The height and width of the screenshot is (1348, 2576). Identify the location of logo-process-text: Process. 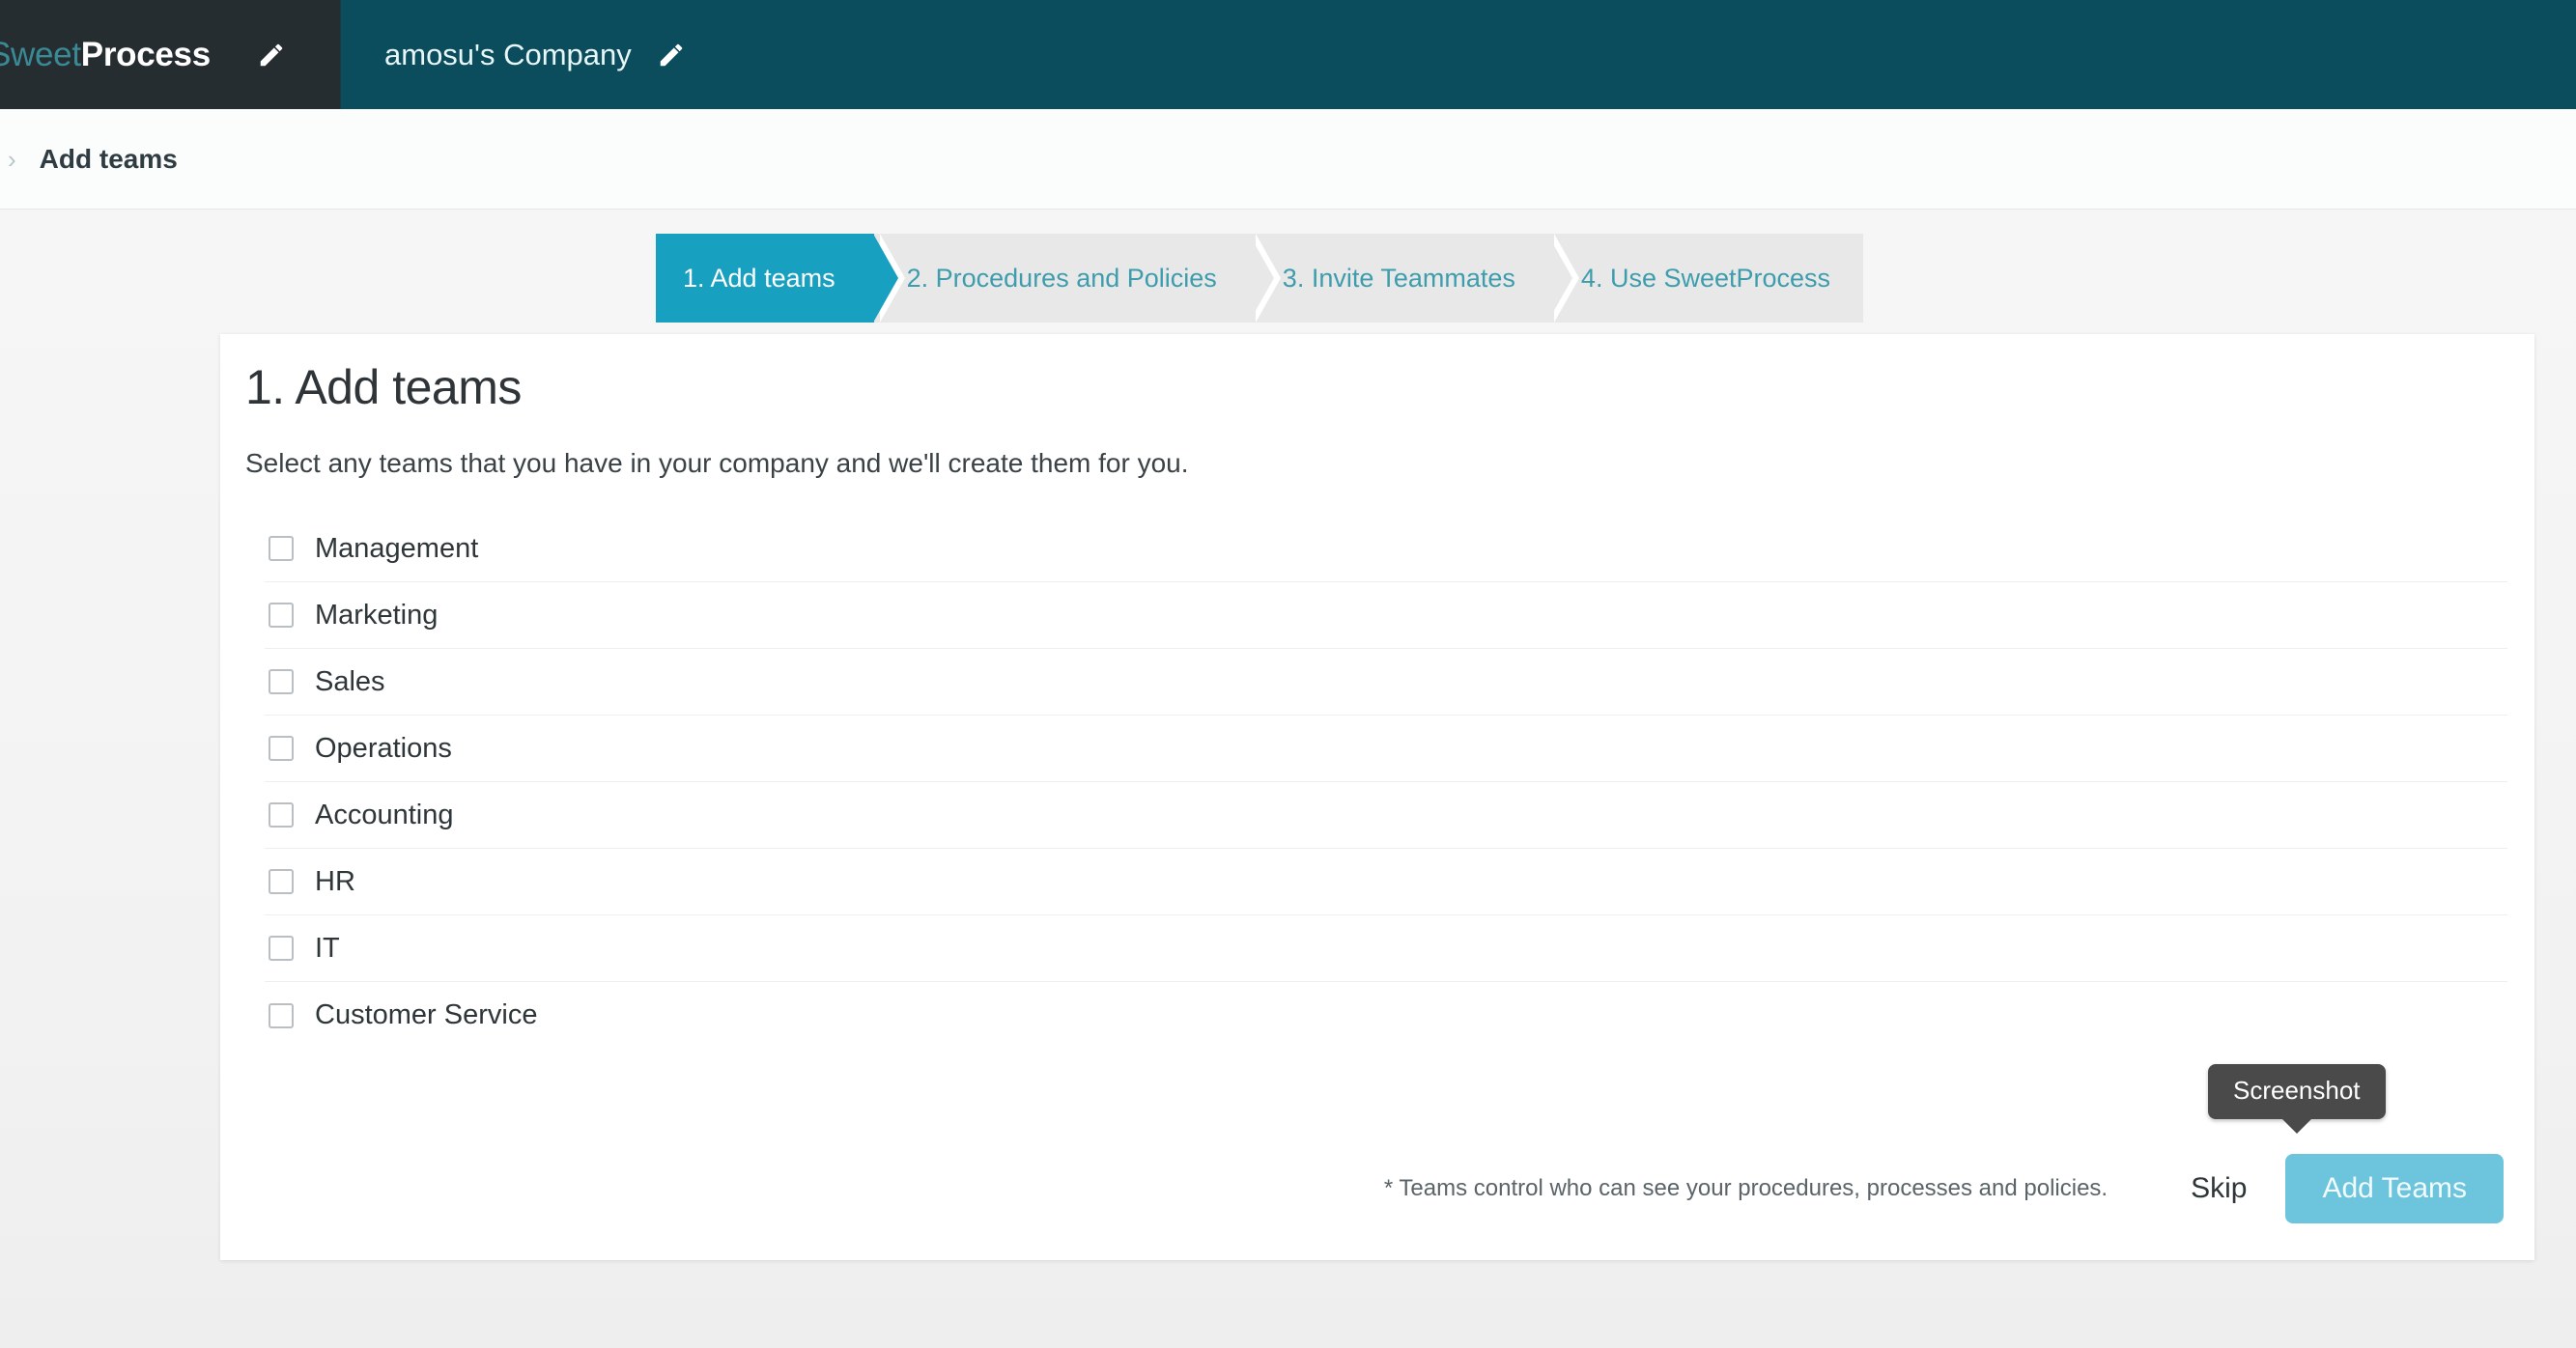
(145, 54).